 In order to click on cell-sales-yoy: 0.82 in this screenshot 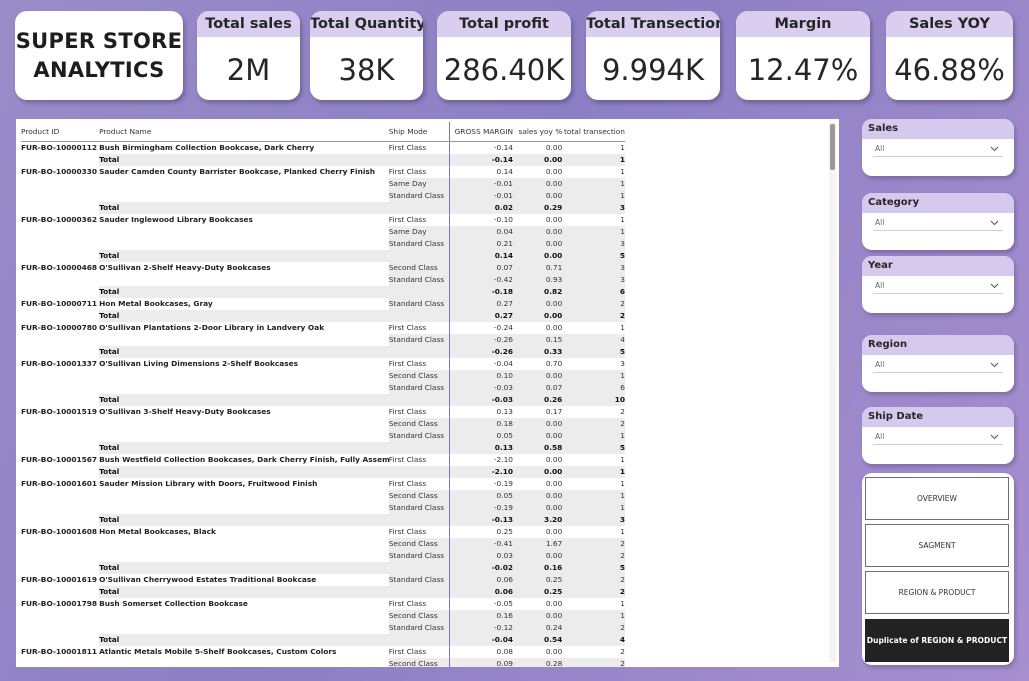, I will do `click(538, 291)`.